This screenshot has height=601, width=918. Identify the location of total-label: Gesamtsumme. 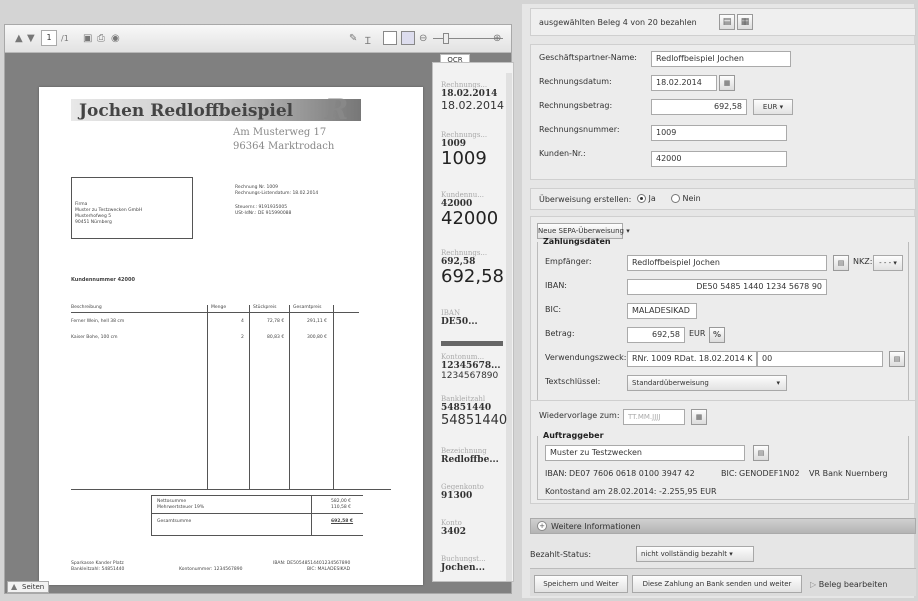
(174, 521).